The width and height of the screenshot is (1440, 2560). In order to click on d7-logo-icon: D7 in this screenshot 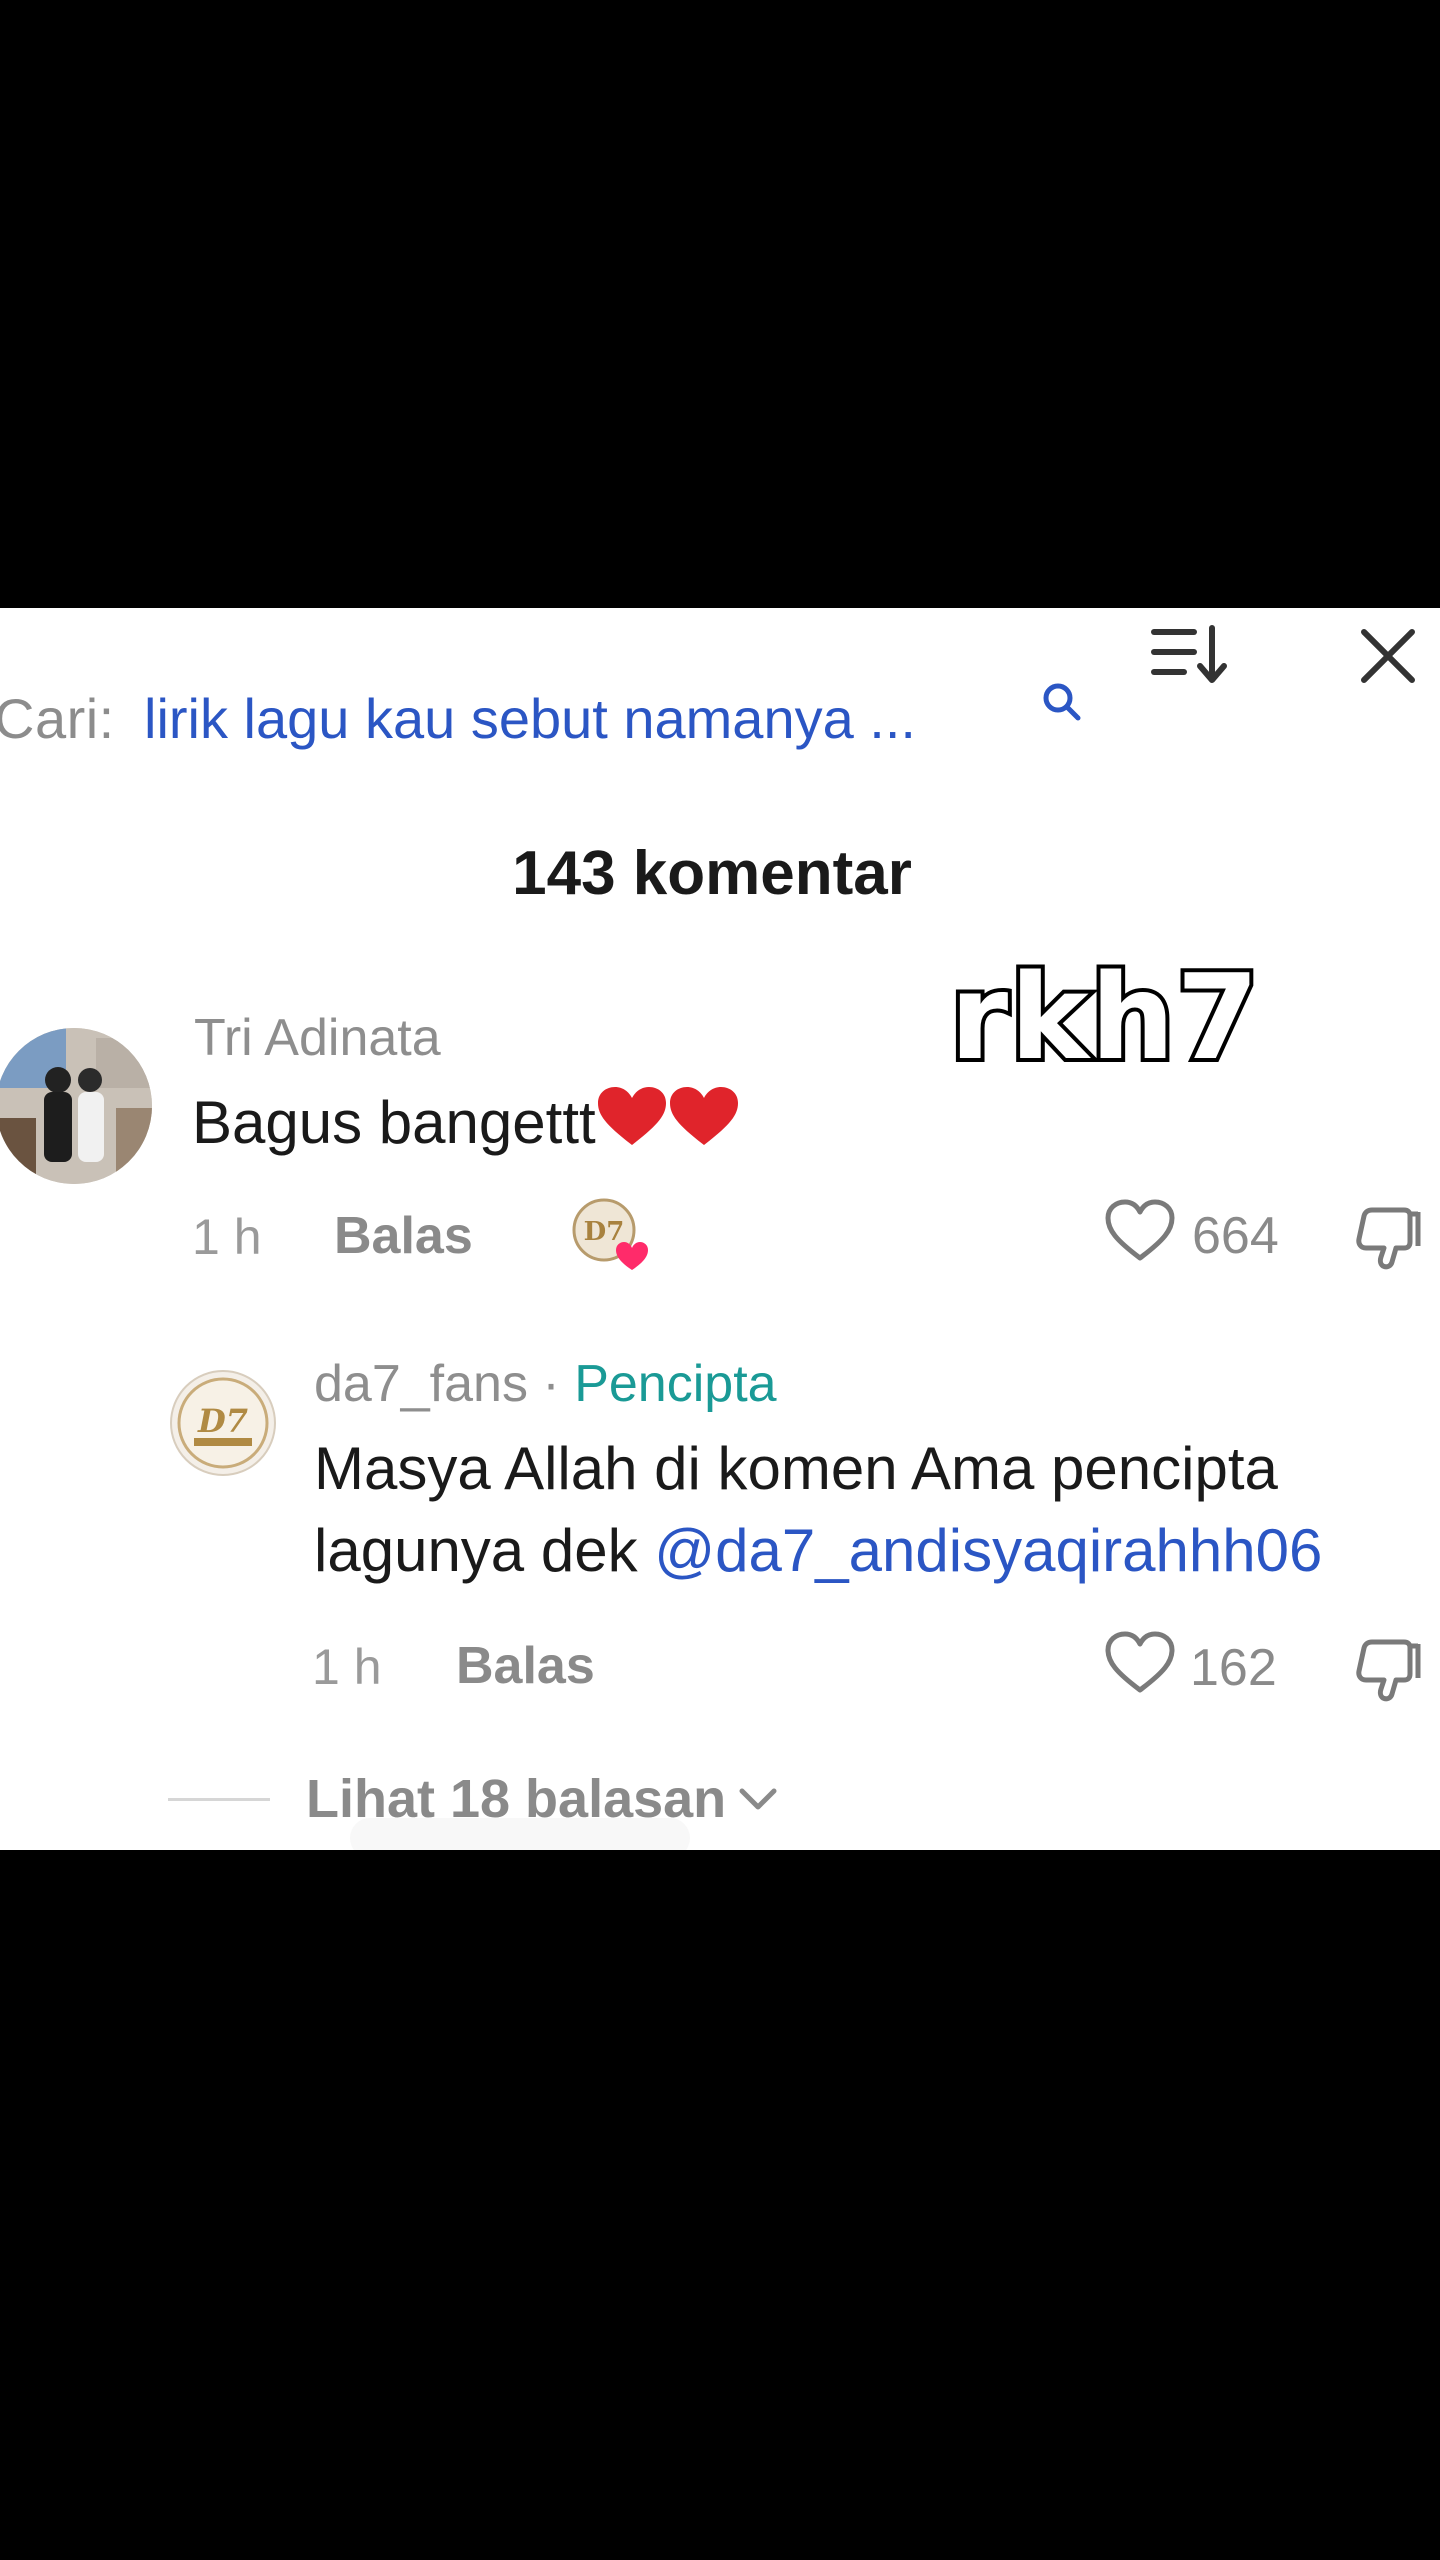, I will do `click(223, 1423)`.